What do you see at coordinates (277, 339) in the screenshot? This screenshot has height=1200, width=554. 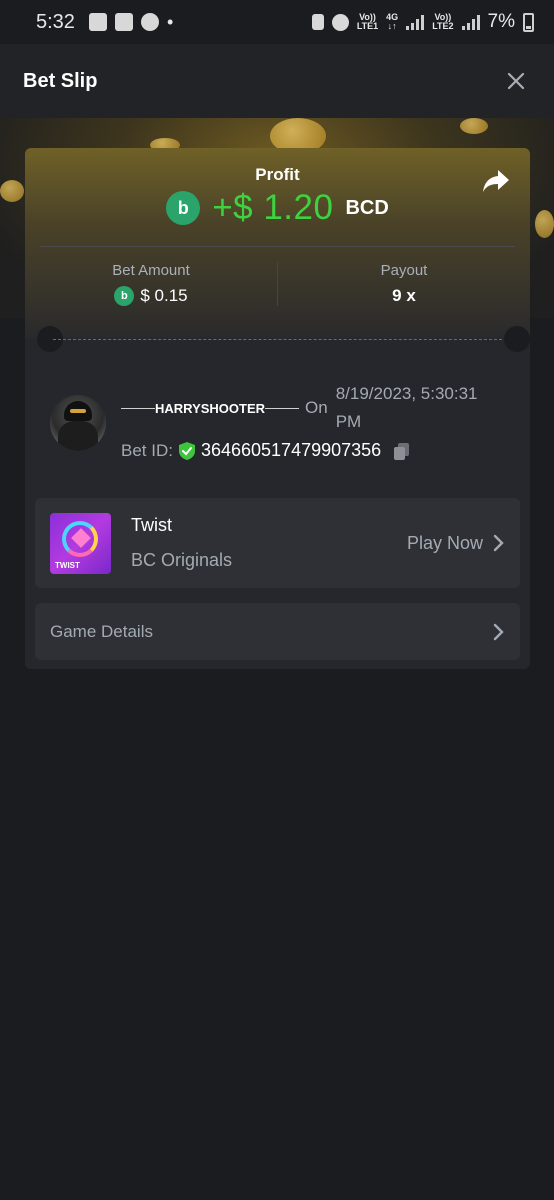 I see `ticket-tear-line` at bounding box center [277, 339].